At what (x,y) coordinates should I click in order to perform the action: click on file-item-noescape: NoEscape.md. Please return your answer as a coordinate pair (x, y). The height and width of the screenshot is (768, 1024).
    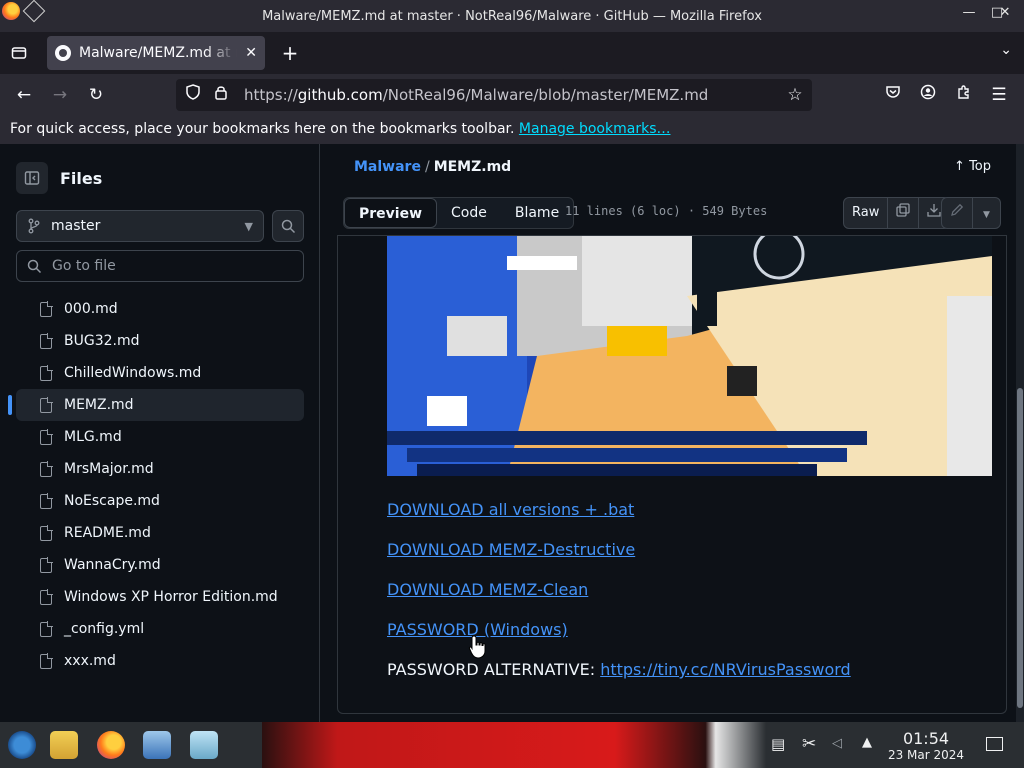
    Looking at the image, I should click on (160, 501).